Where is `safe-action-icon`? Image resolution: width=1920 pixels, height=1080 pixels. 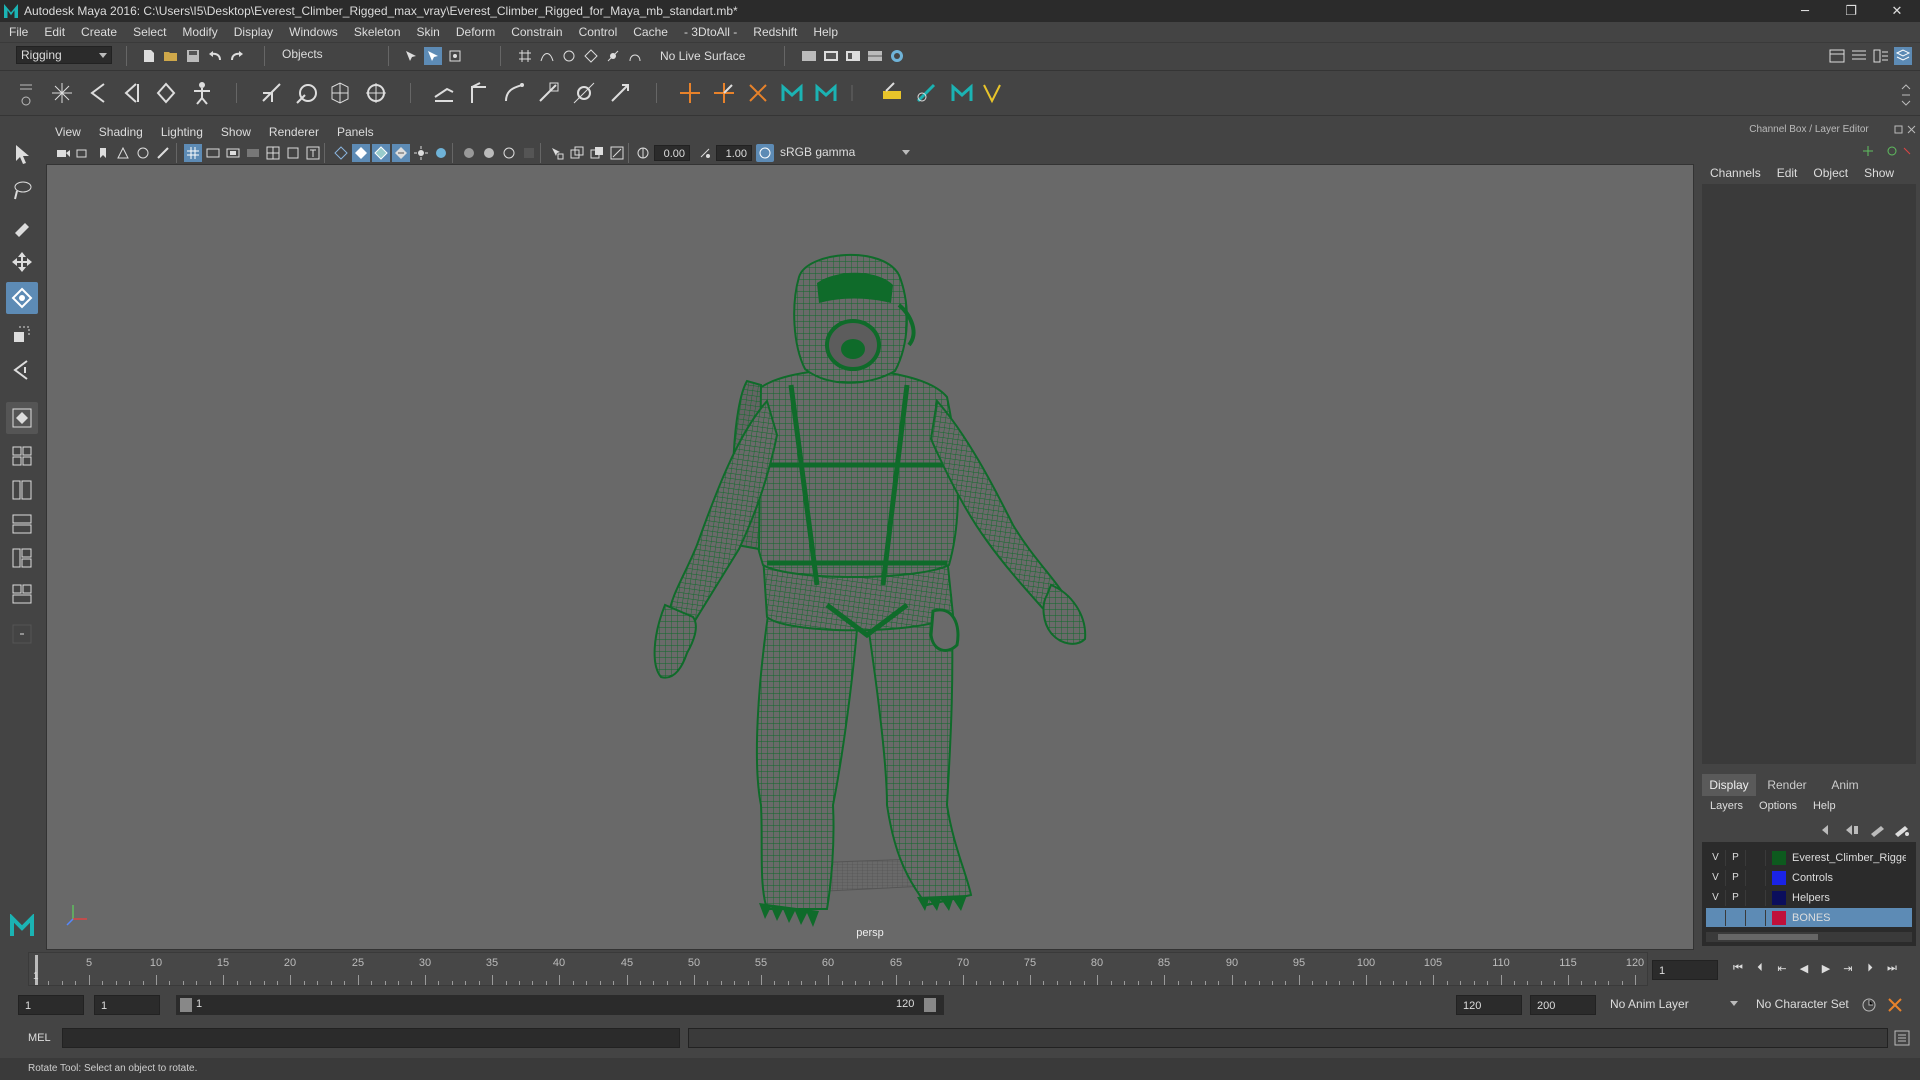 safe-action-icon is located at coordinates (293, 153).